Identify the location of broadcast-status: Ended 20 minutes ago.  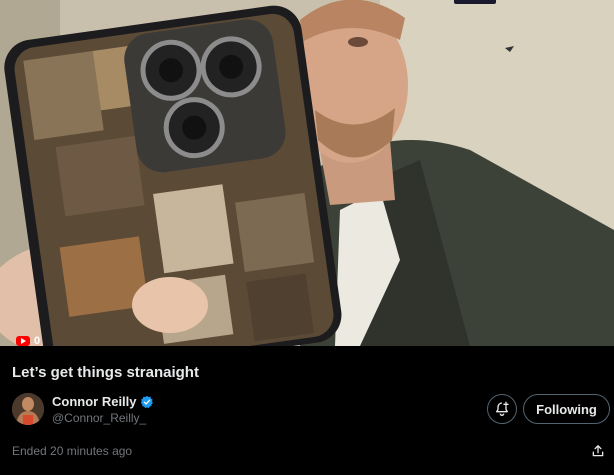
(72, 451).